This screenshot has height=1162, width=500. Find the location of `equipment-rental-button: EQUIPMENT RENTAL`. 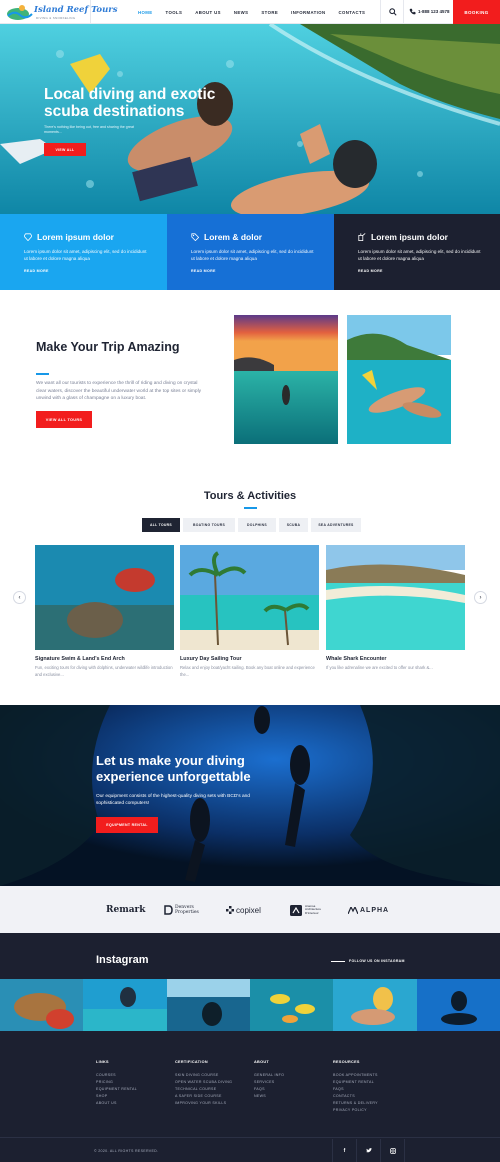

equipment-rental-button: EQUIPMENT RENTAL is located at coordinates (127, 825).